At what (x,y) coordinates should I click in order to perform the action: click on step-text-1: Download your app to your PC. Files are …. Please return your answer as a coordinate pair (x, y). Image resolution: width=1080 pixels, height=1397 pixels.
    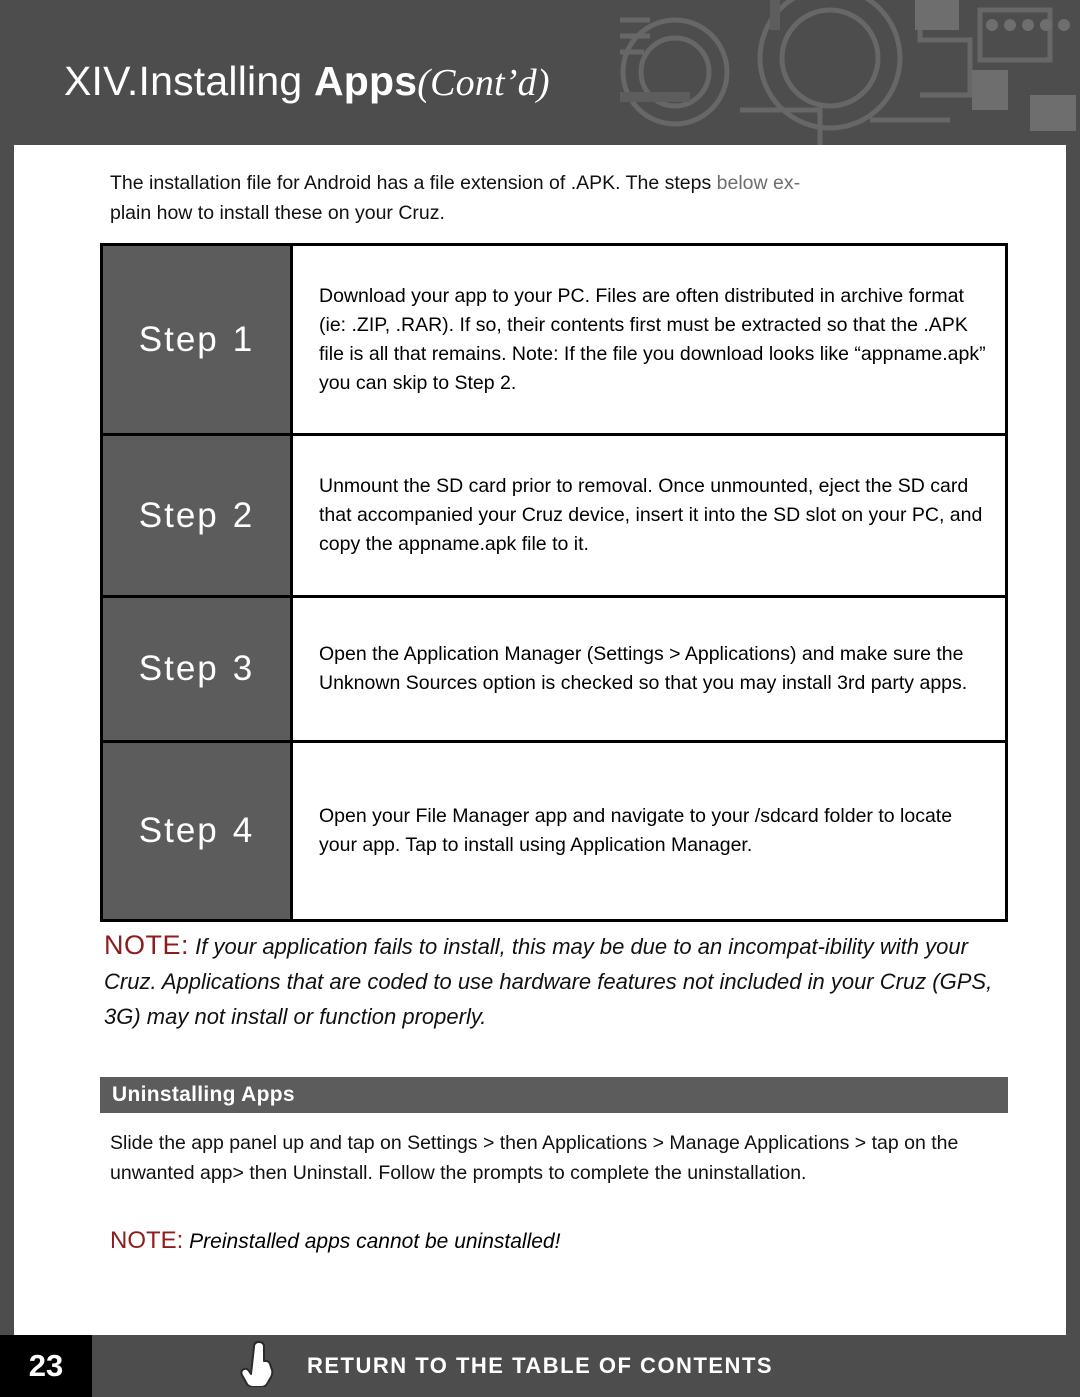
    Looking at the image, I should click on (652, 339).